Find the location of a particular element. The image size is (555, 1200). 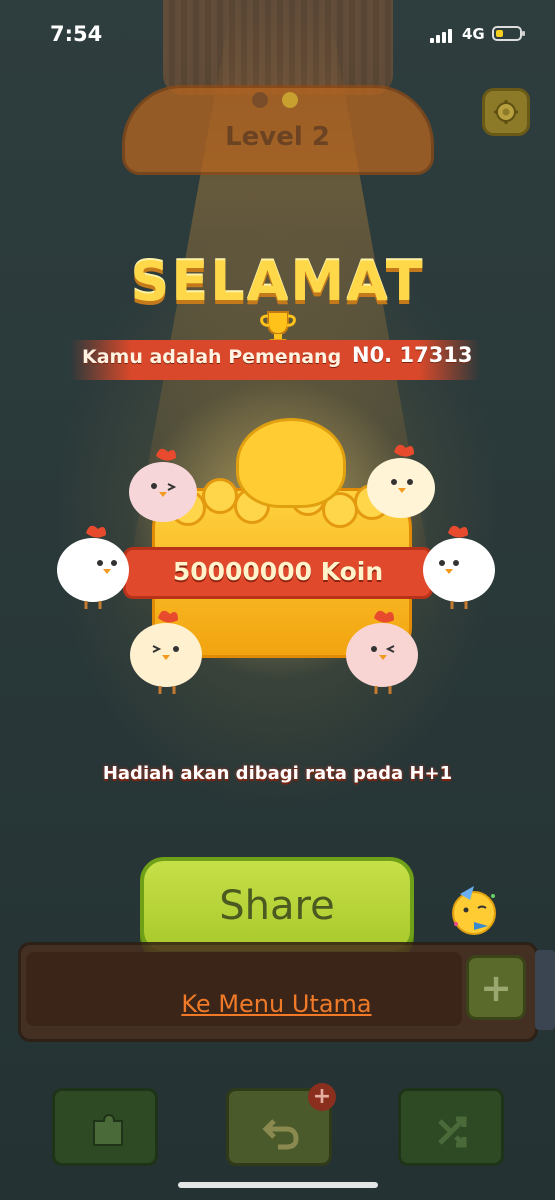

battery-icon is located at coordinates (508, 33).